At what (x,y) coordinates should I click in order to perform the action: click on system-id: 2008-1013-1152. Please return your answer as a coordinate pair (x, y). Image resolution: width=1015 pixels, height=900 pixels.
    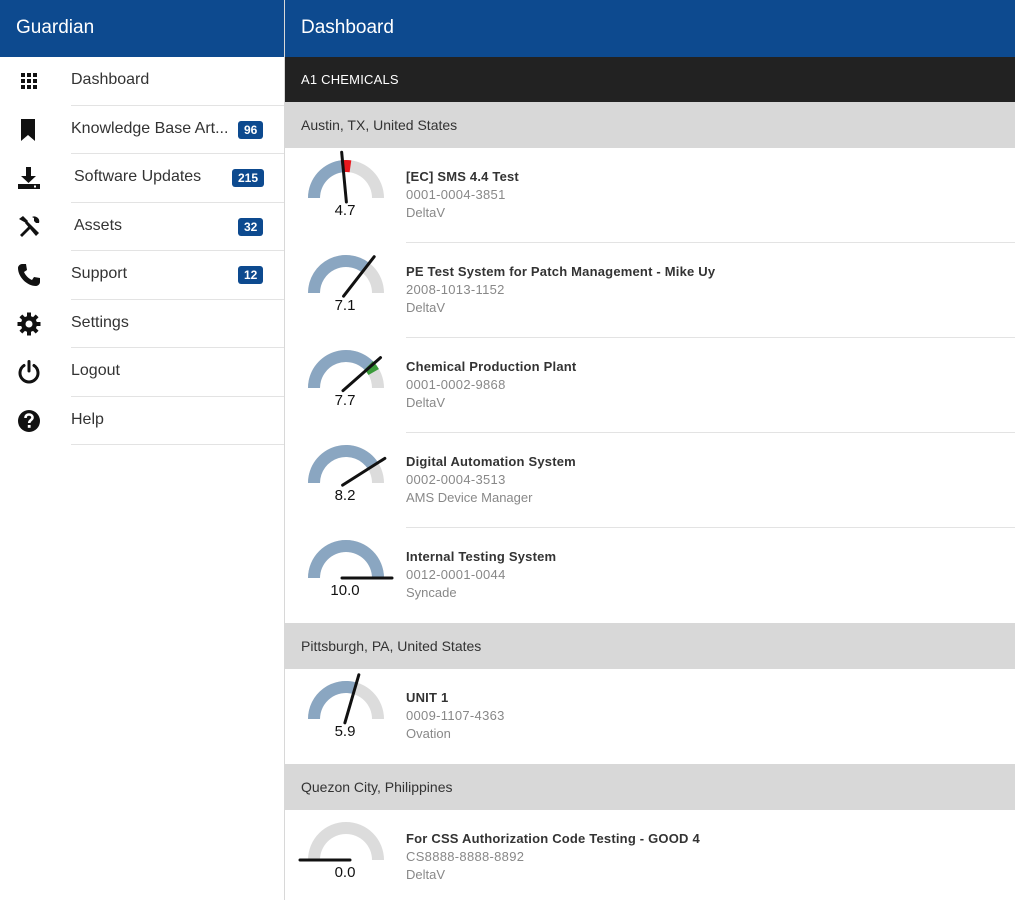
    Looking at the image, I should click on (455, 289).